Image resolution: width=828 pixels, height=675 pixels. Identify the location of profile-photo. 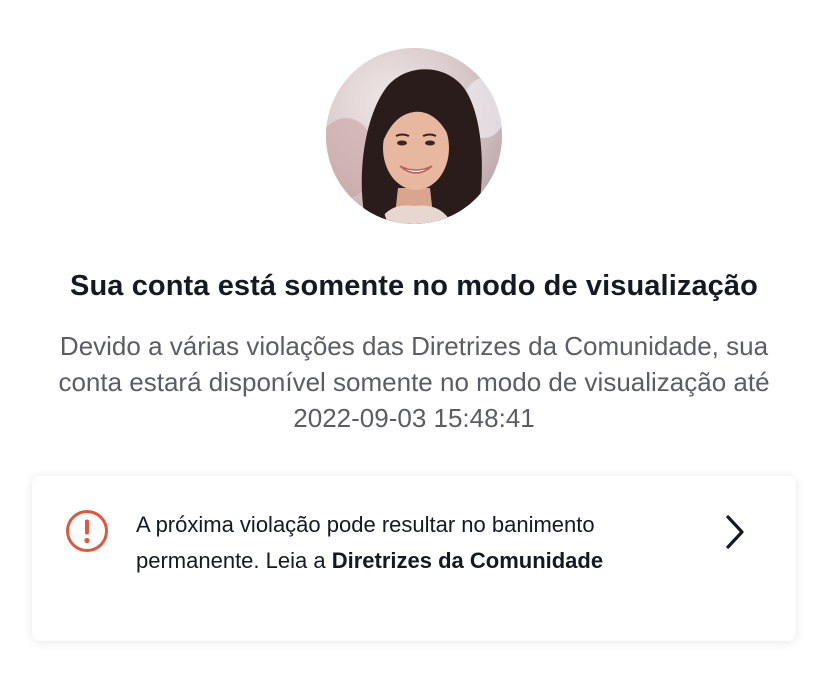
(414, 136).